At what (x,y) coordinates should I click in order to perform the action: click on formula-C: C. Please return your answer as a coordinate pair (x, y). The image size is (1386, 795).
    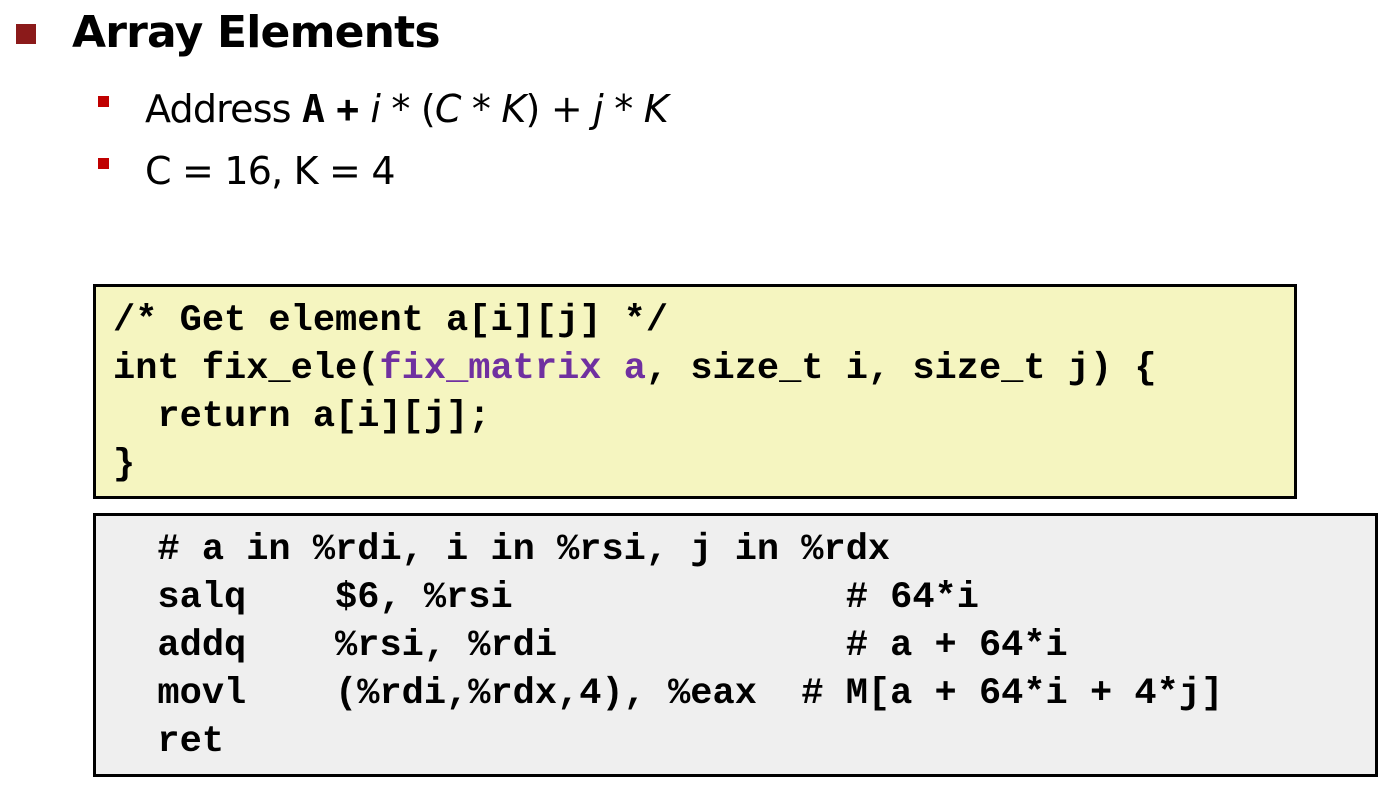
    Looking at the image, I should click on (448, 109).